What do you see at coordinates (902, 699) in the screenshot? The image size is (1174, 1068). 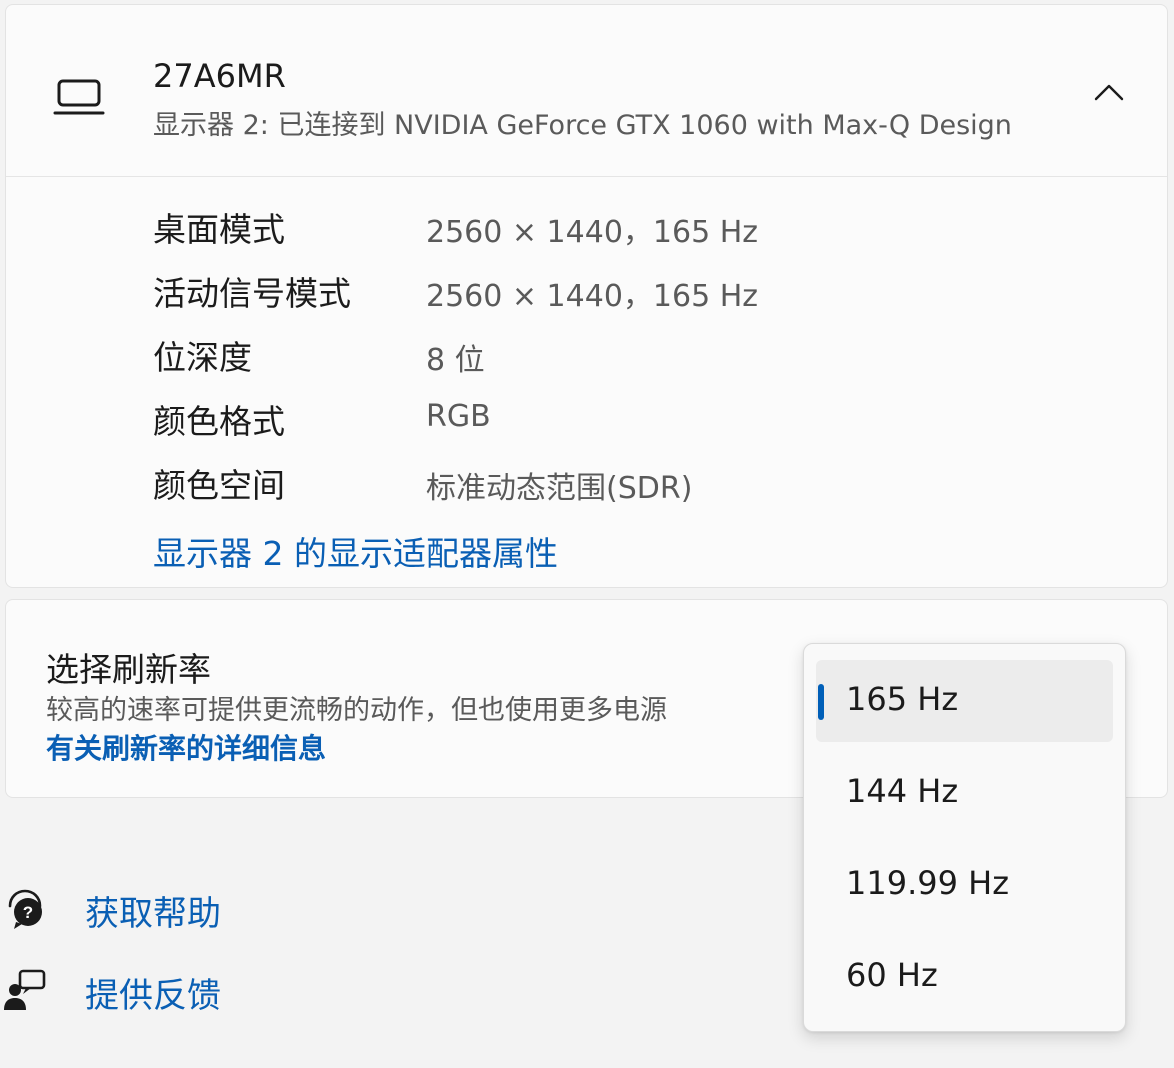 I see `option-label: 165 Hz` at bounding box center [902, 699].